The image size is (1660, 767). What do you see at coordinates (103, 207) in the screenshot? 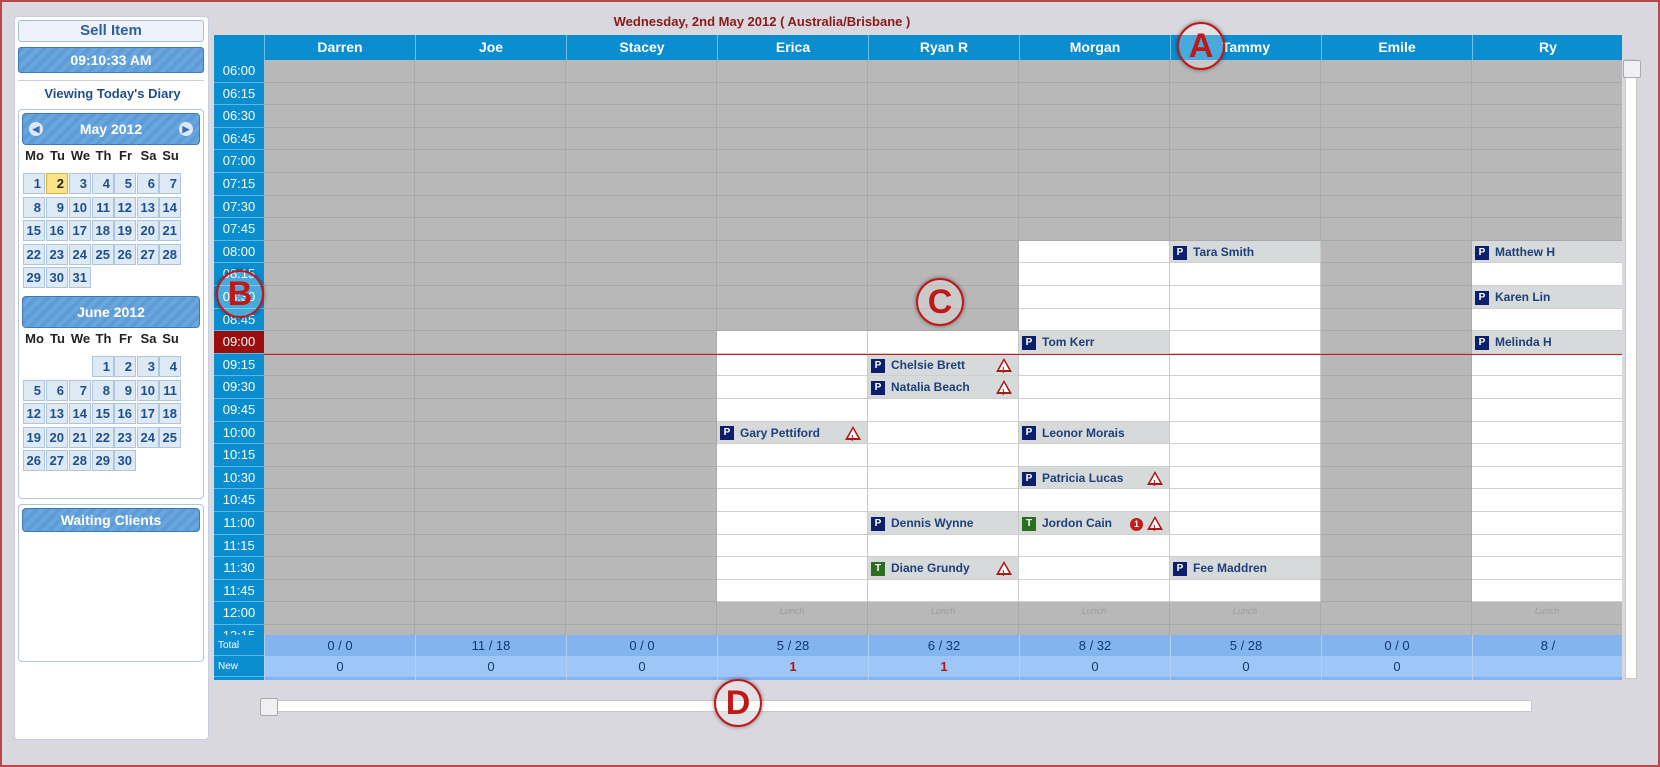
I see `calendar-day: 11` at bounding box center [103, 207].